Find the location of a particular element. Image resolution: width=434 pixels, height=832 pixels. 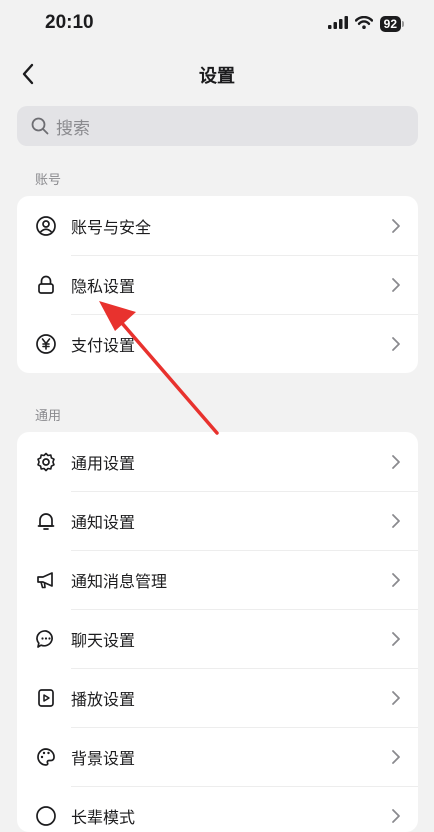

nav-bar: 设置 is located at coordinates (217, 74).